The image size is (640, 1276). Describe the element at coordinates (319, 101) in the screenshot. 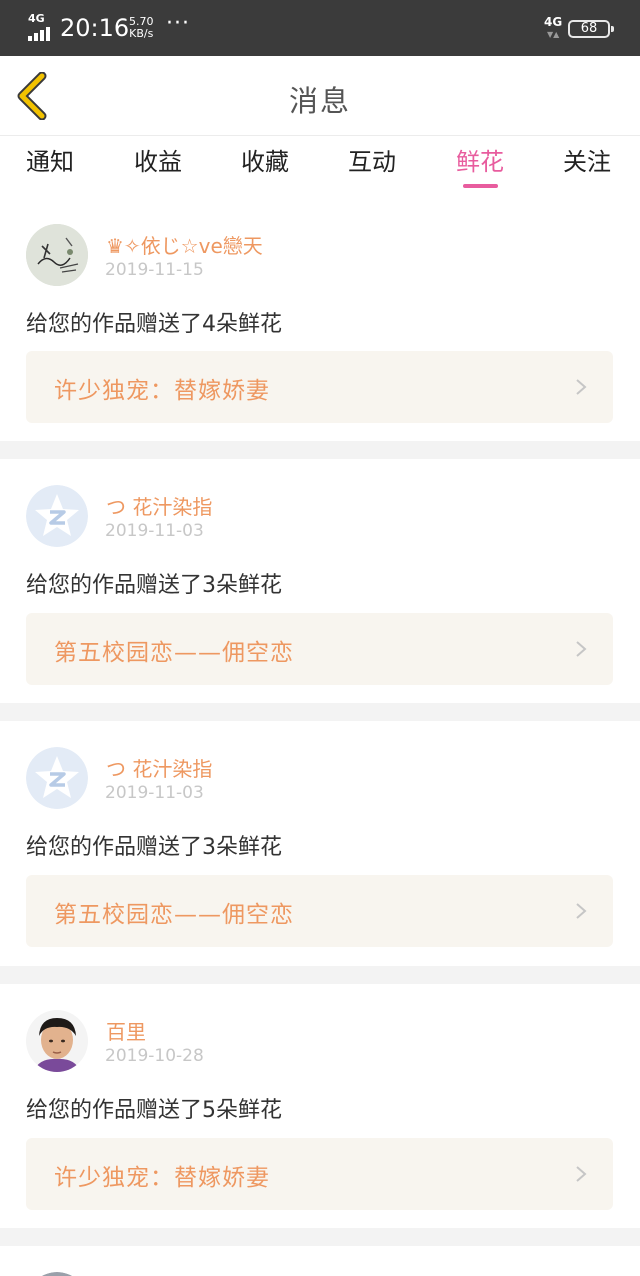

I see `page-title: 消息` at that location.